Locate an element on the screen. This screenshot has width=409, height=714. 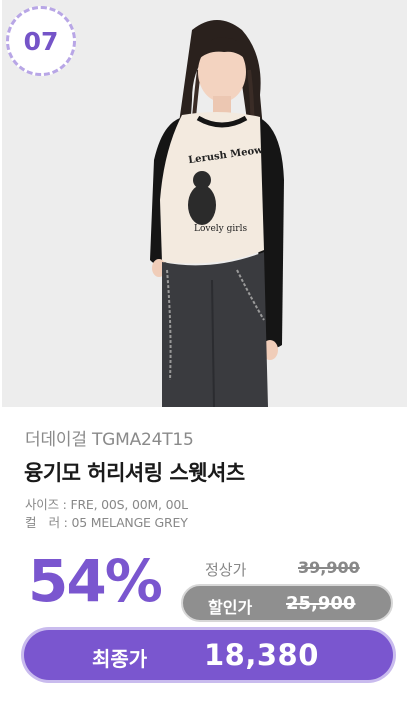
discount-rate: 54% is located at coordinates (95, 581).